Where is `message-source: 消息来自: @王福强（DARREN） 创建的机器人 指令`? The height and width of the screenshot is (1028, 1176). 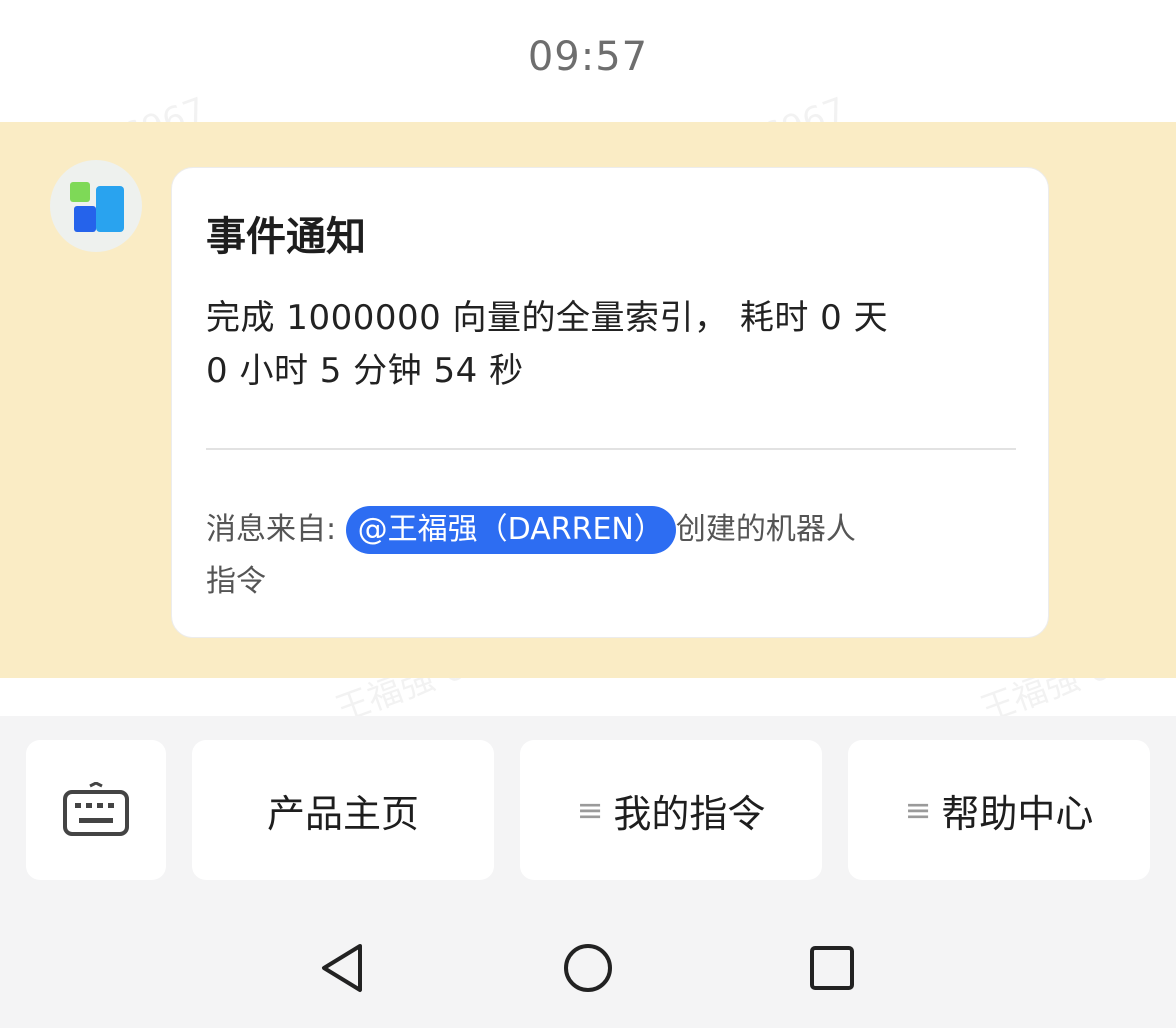 message-source: 消息来自: @王福强（DARREN） 创建的机器人 指令 is located at coordinates (616, 556).